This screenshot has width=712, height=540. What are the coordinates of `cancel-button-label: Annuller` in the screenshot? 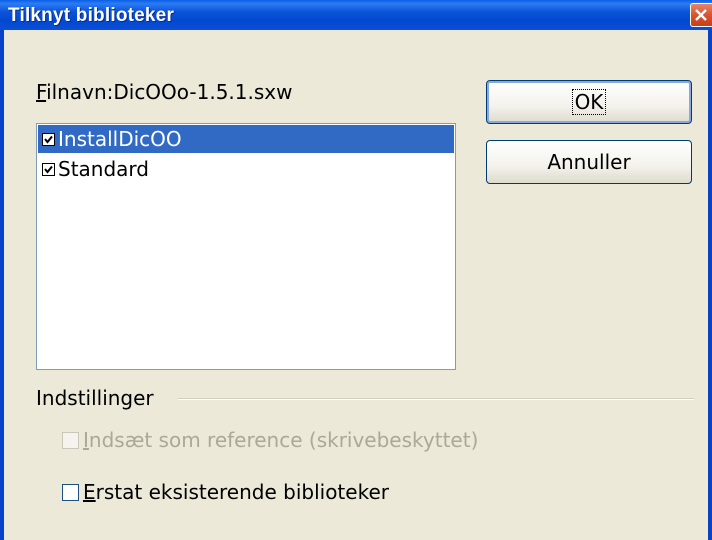 It's located at (589, 162).